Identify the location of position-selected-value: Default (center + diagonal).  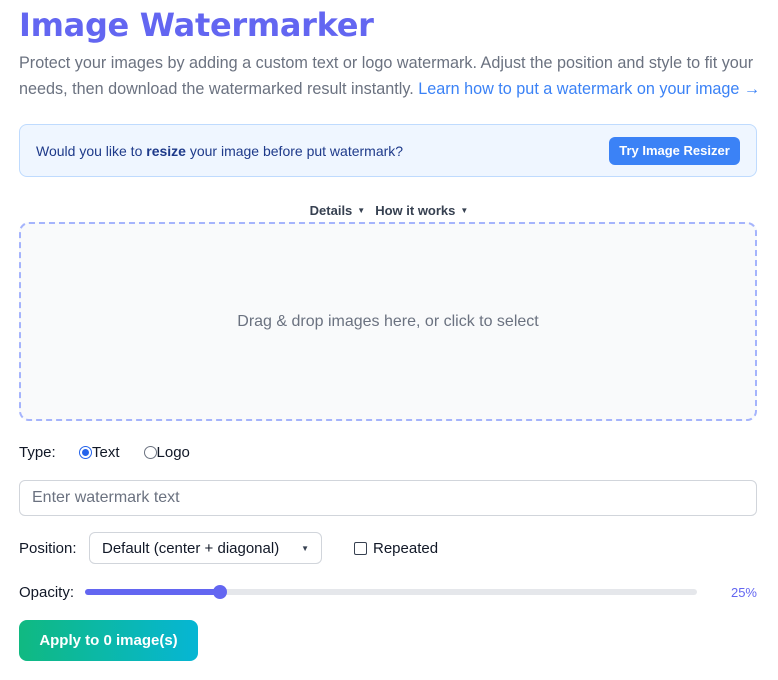
(191, 548).